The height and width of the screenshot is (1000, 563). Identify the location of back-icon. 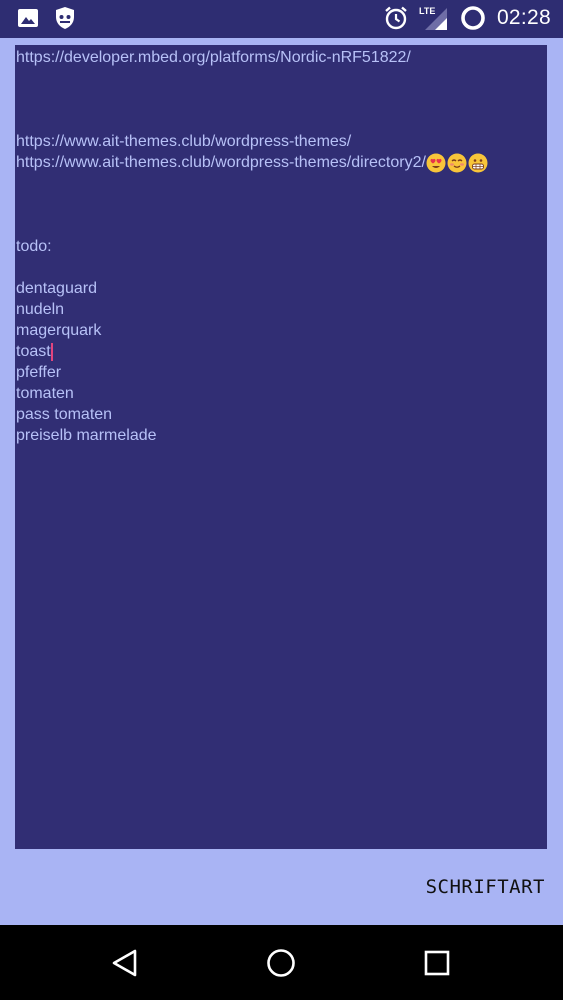
(124, 963).